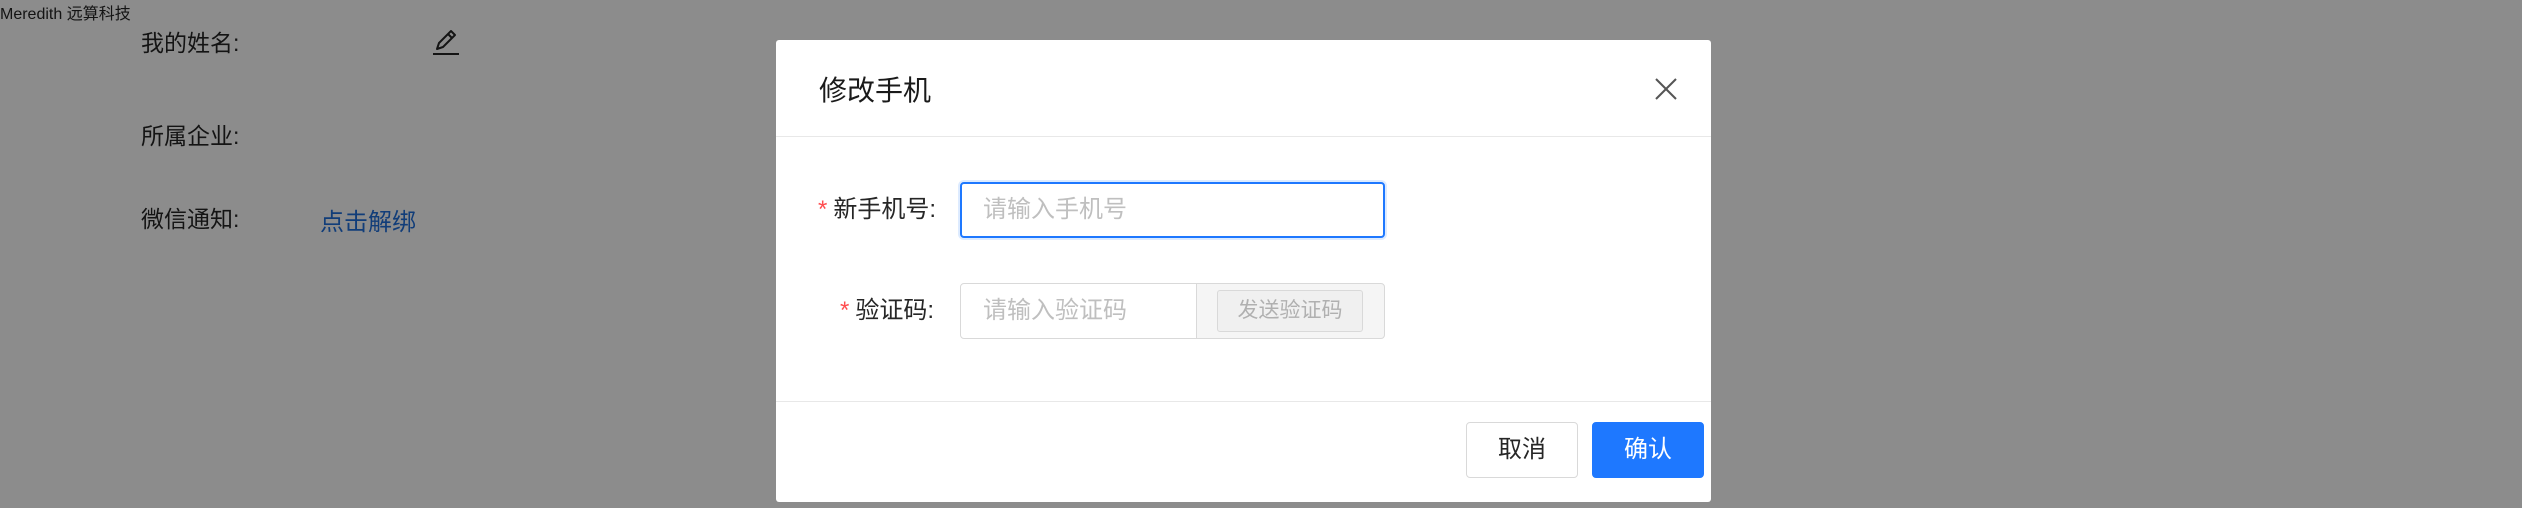  I want to click on phone-label-text: 新手机号:, so click(885, 209).